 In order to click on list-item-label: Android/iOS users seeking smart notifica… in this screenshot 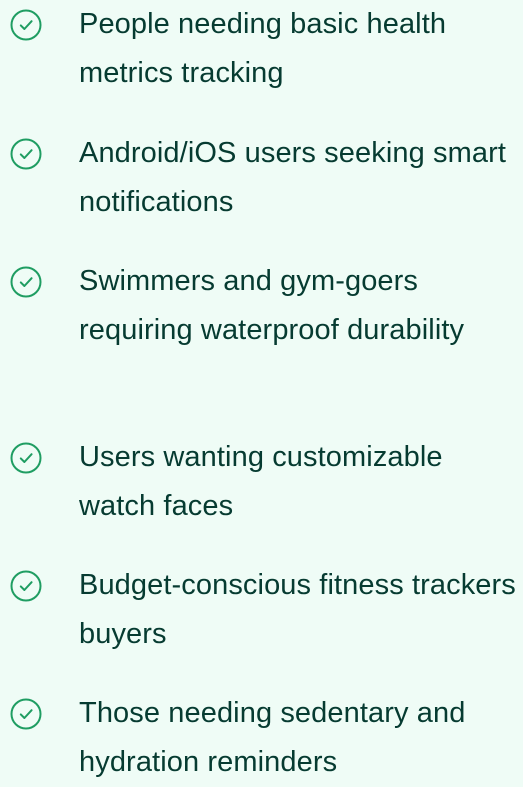, I will do `click(292, 177)`.